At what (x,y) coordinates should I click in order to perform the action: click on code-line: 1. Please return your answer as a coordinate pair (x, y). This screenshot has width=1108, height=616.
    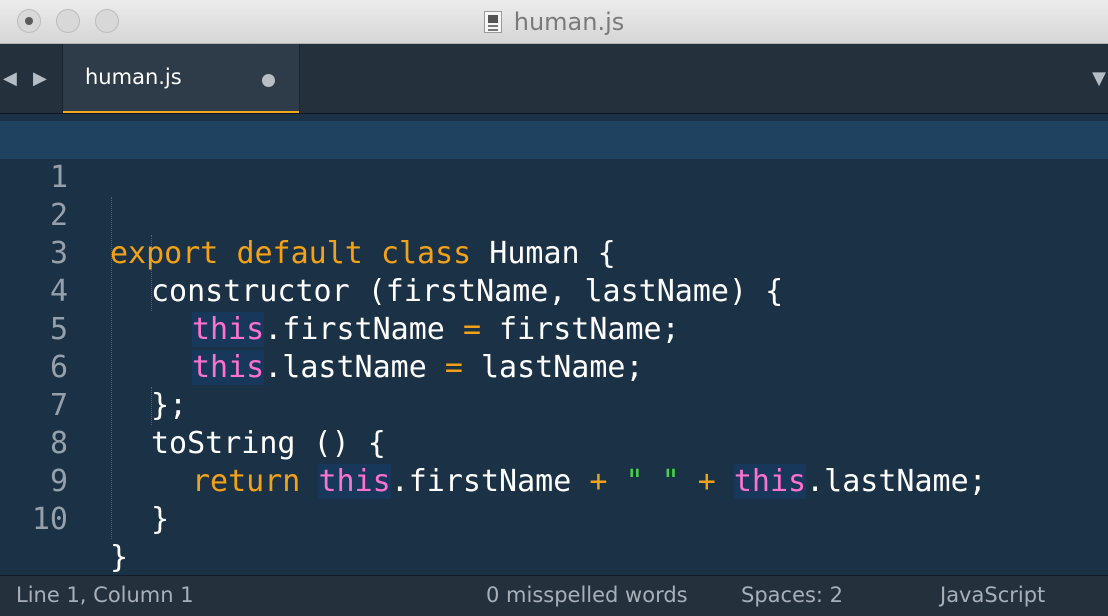
    Looking at the image, I should click on (554, 158).